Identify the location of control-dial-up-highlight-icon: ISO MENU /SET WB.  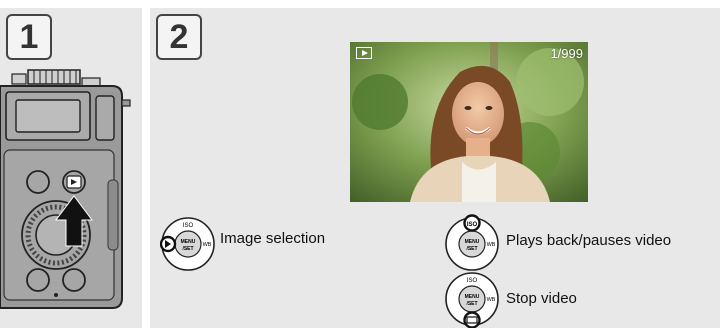
(472, 242).